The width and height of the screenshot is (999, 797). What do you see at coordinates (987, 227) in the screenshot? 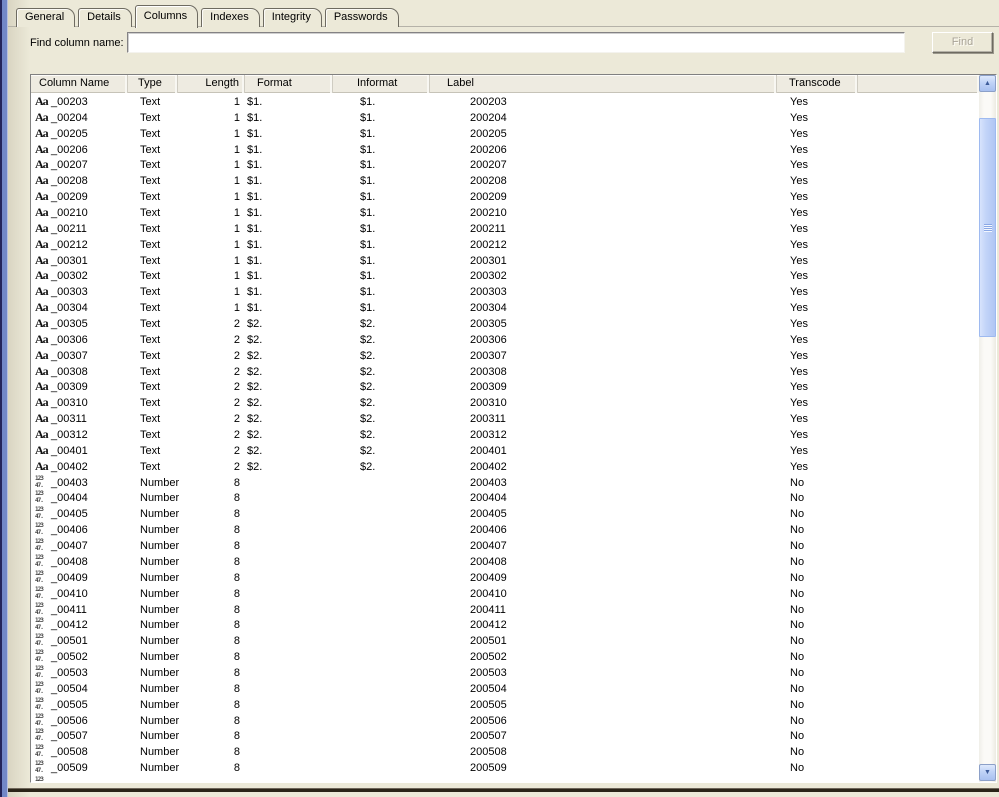
I see `scrollbar-thumb` at bounding box center [987, 227].